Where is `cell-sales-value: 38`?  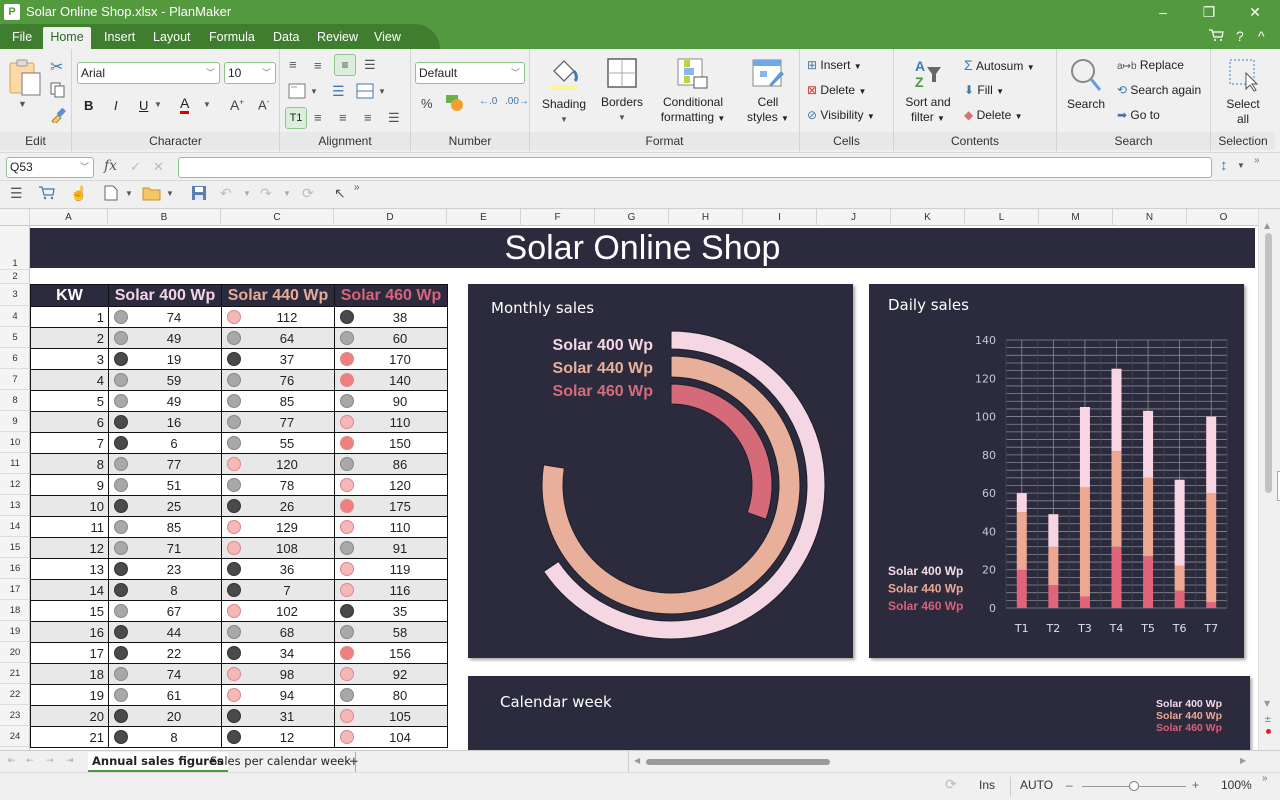 cell-sales-value: 38 is located at coordinates (391, 317).